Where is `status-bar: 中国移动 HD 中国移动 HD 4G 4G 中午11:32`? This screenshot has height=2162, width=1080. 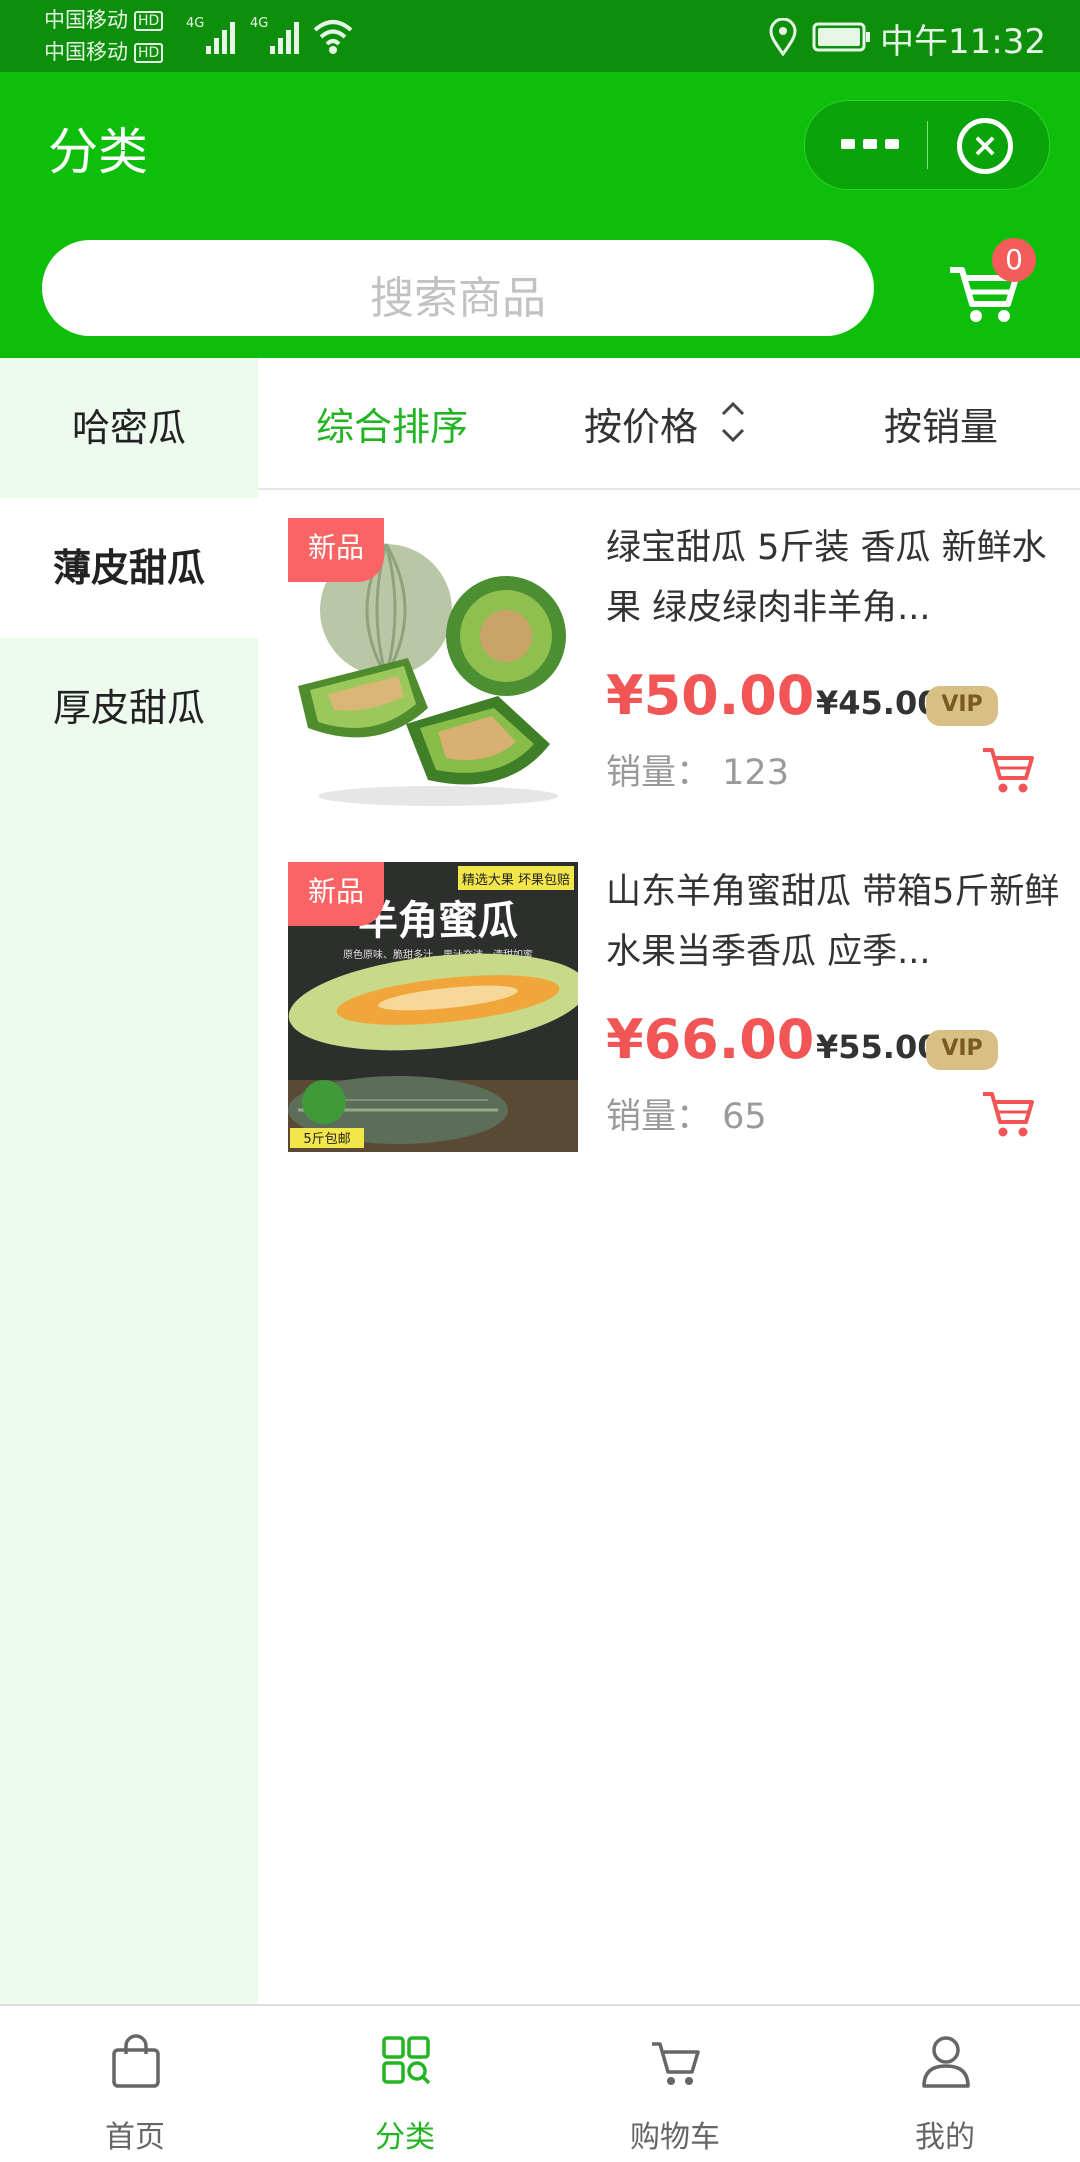
status-bar: 中国移动 HD 中国移动 HD 4G 4G 中午11:32 is located at coordinates (540, 36).